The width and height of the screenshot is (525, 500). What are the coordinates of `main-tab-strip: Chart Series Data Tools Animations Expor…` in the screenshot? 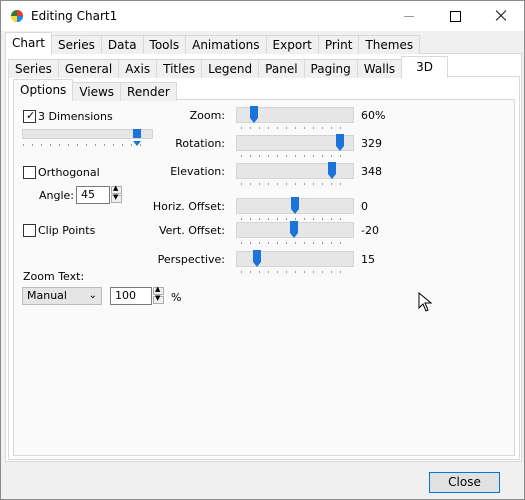 It's located at (213, 44).